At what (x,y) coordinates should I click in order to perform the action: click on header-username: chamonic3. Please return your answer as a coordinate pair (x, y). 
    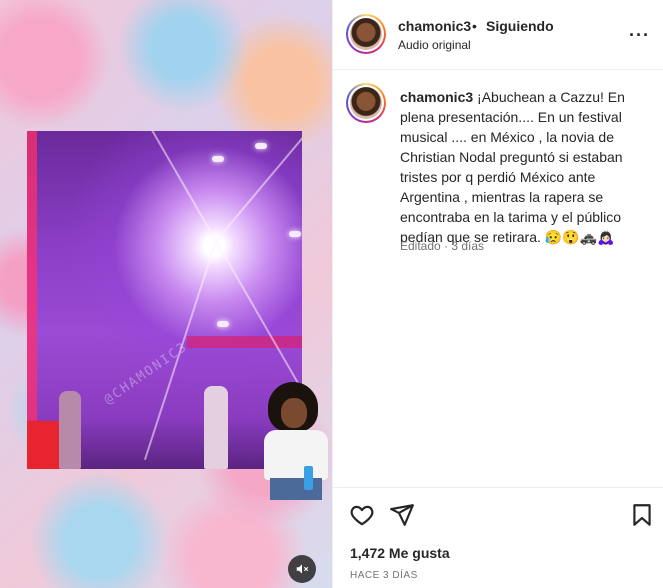
    Looking at the image, I should click on (434, 26).